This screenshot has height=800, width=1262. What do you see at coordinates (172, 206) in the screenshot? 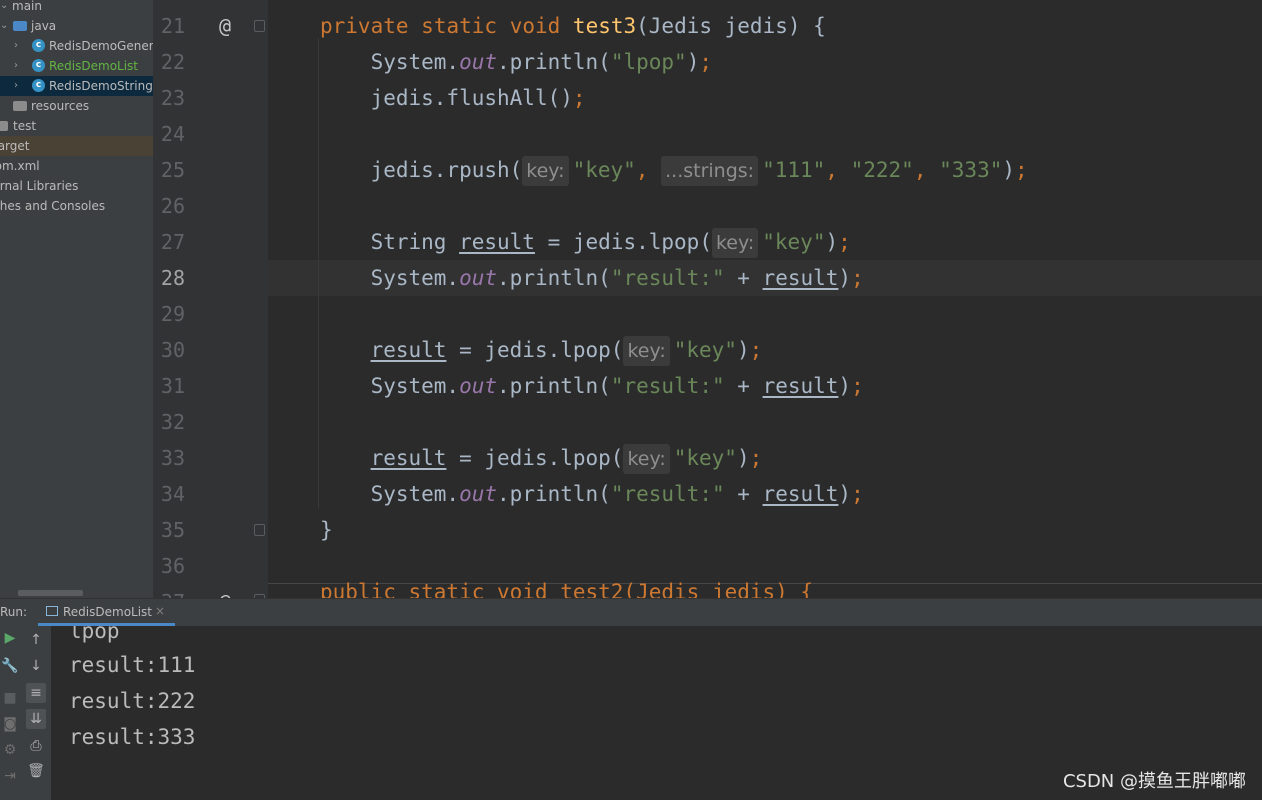
I see `line-number: 26` at bounding box center [172, 206].